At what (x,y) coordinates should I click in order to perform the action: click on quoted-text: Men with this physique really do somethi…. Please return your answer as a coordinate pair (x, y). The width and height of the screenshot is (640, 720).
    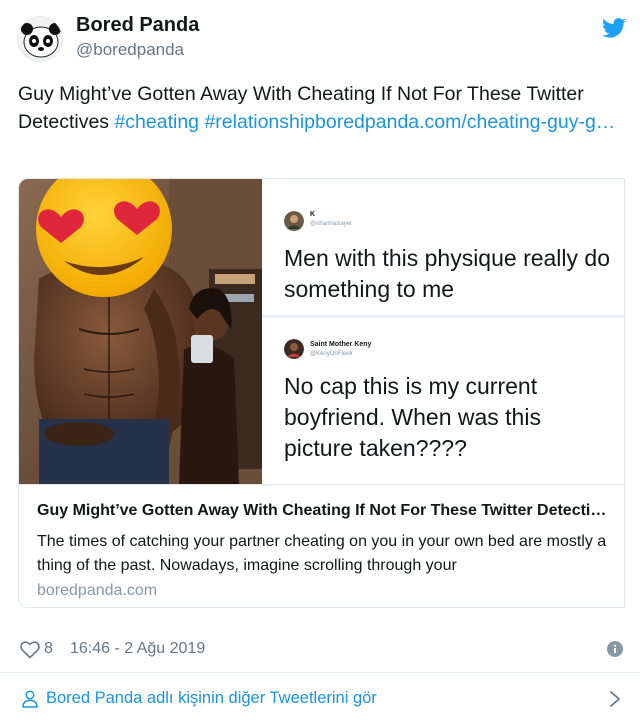
    Looking at the image, I should click on (447, 273).